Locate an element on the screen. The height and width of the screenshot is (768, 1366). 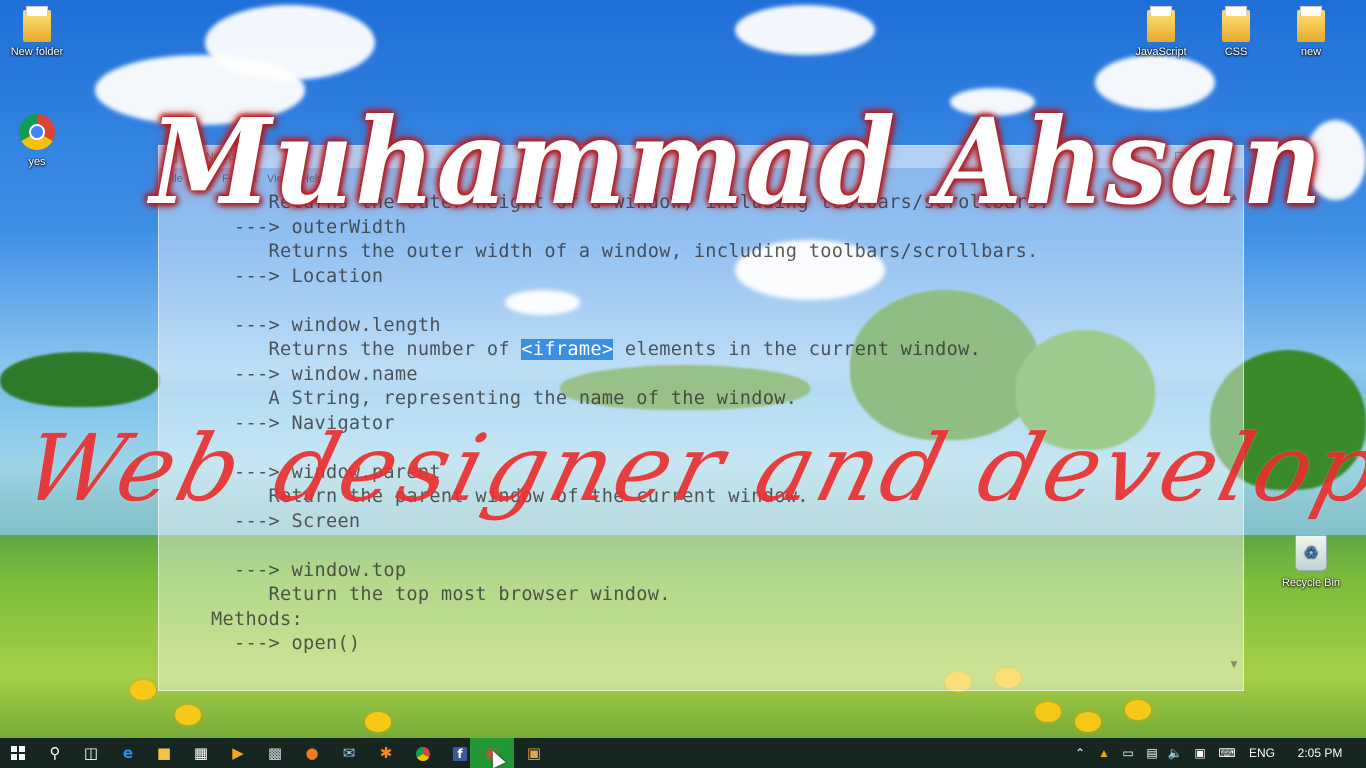
desktop-icon-yes: yes is located at coordinates (37, 141).